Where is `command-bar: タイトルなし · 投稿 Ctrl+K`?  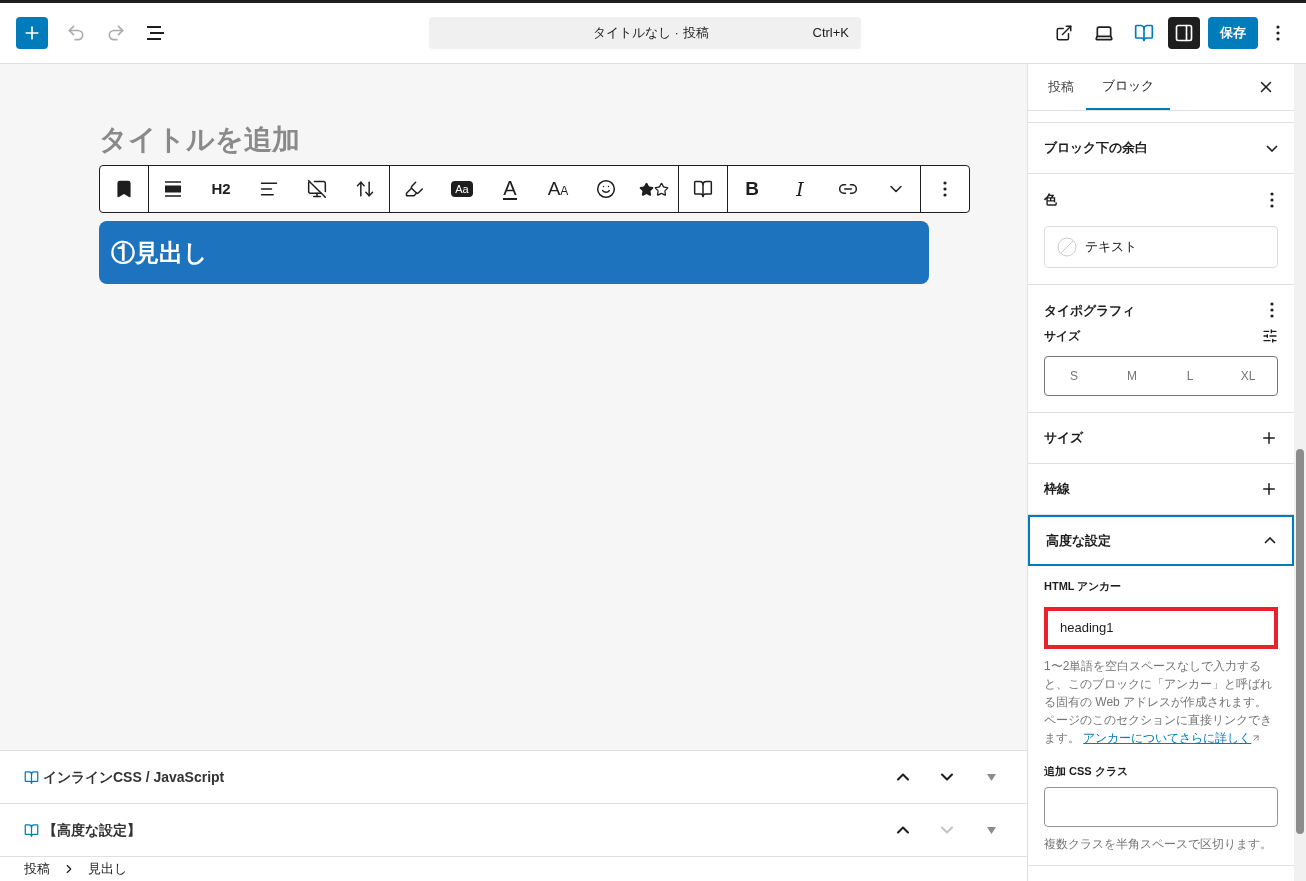
command-bar: タイトルなし · 投稿 Ctrl+K is located at coordinates (645, 33).